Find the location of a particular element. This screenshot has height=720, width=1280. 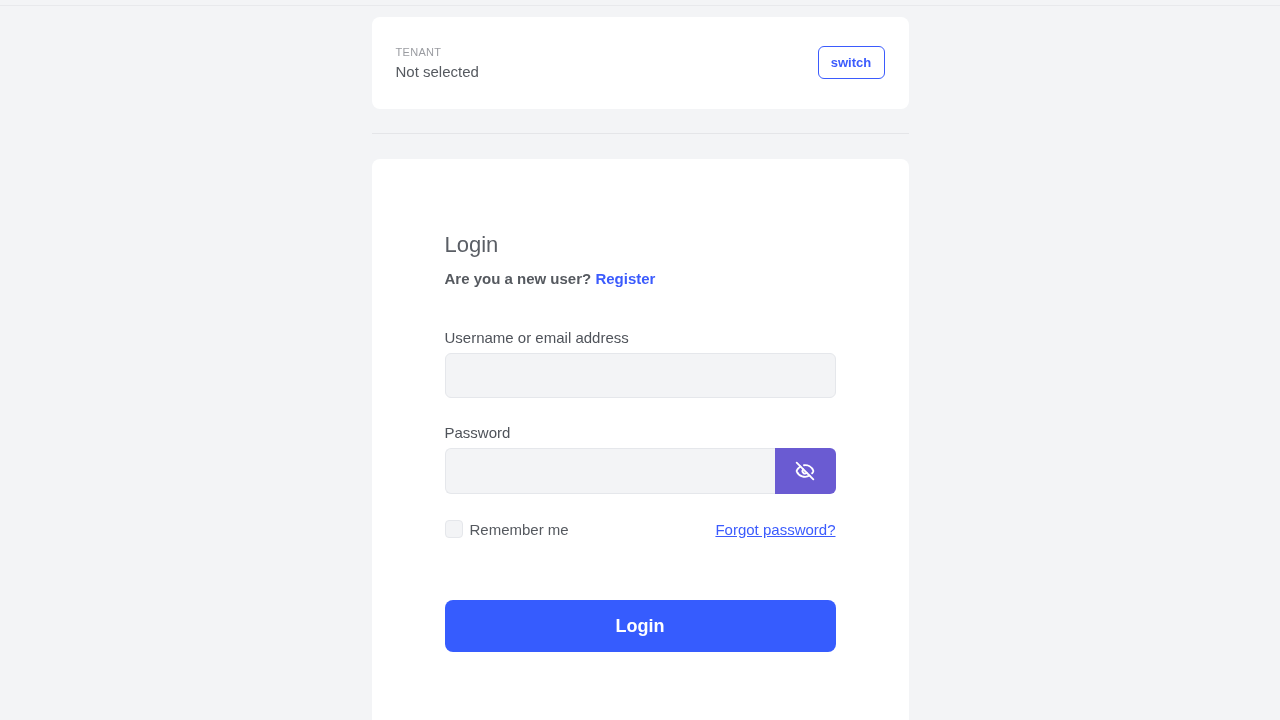

eye-off-icon is located at coordinates (805, 471).